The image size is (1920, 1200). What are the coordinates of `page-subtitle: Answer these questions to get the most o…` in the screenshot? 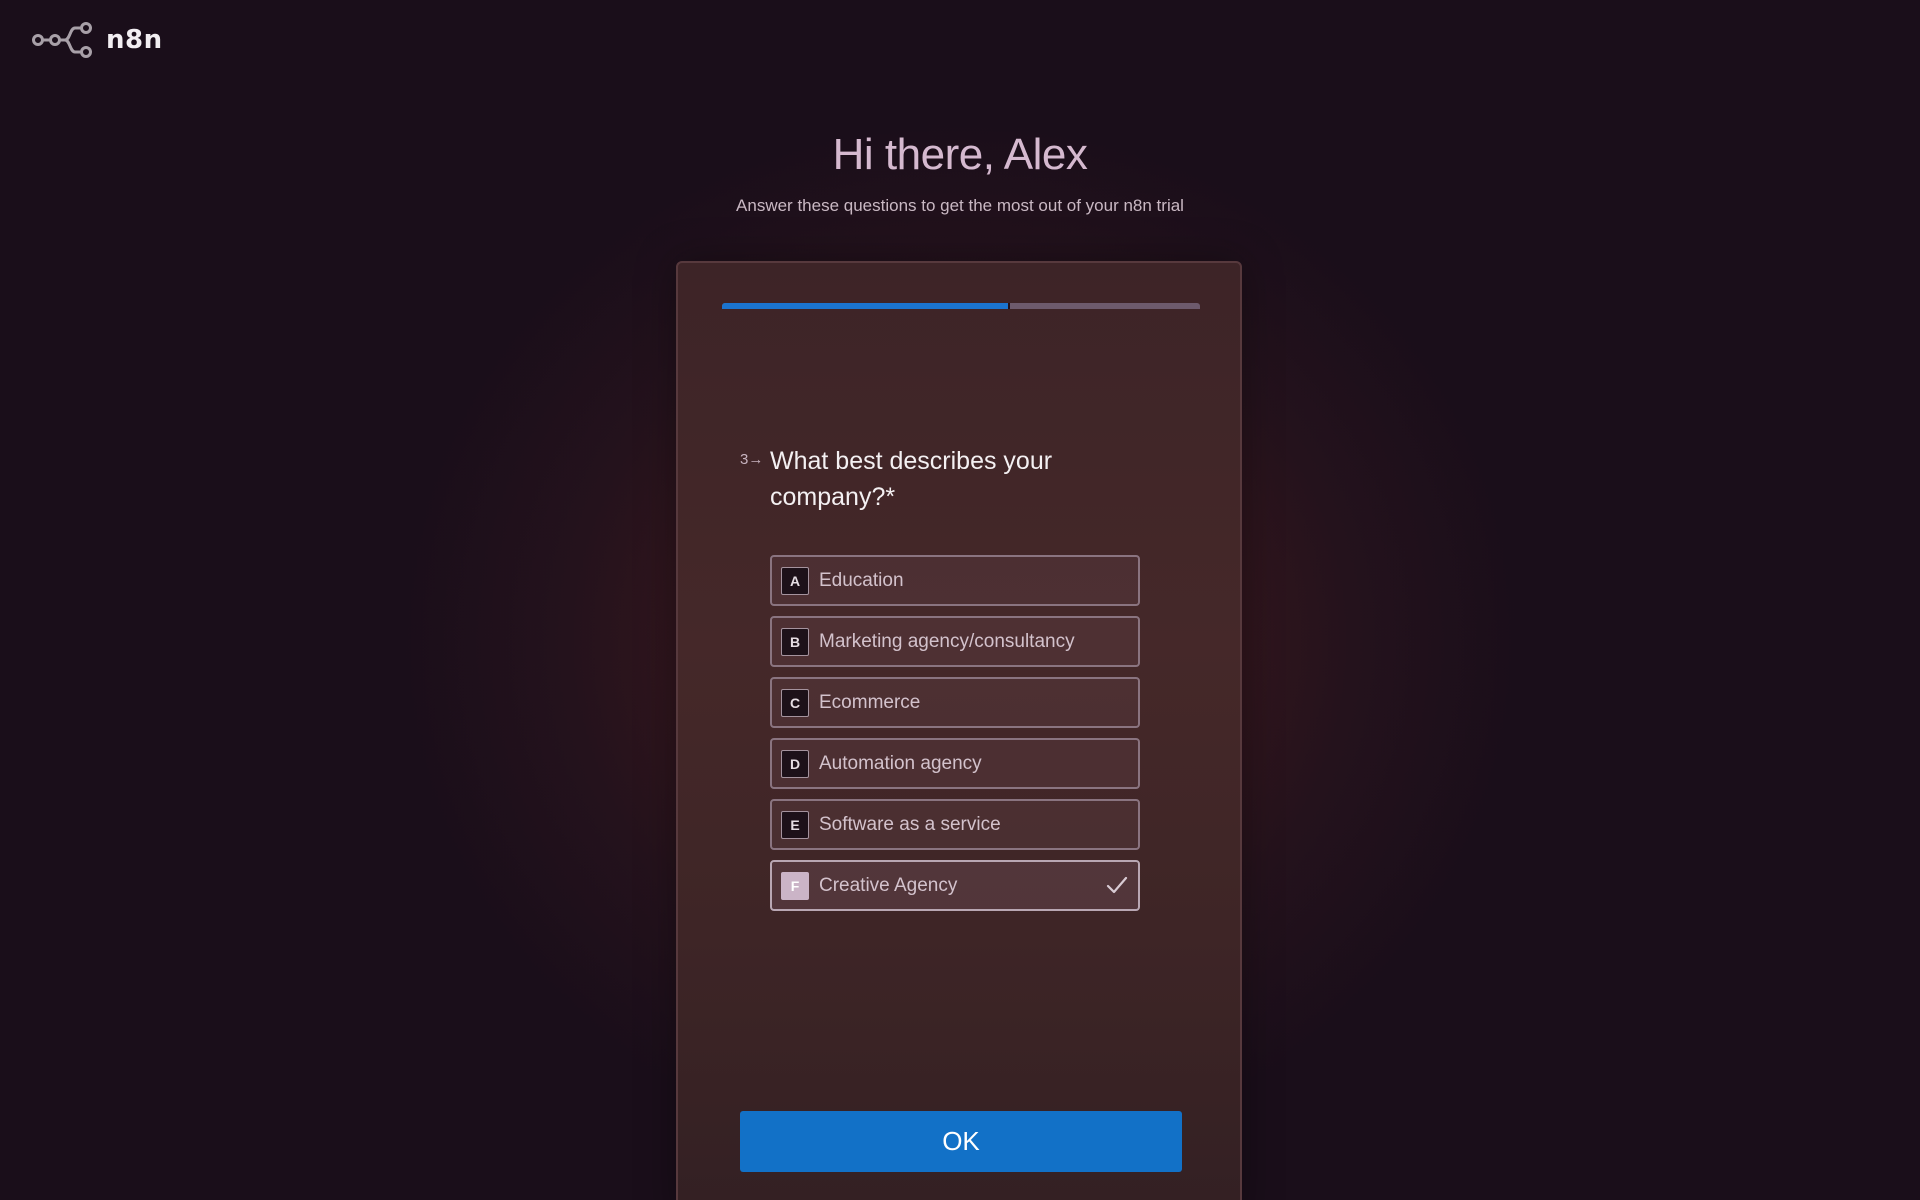 It's located at (960, 205).